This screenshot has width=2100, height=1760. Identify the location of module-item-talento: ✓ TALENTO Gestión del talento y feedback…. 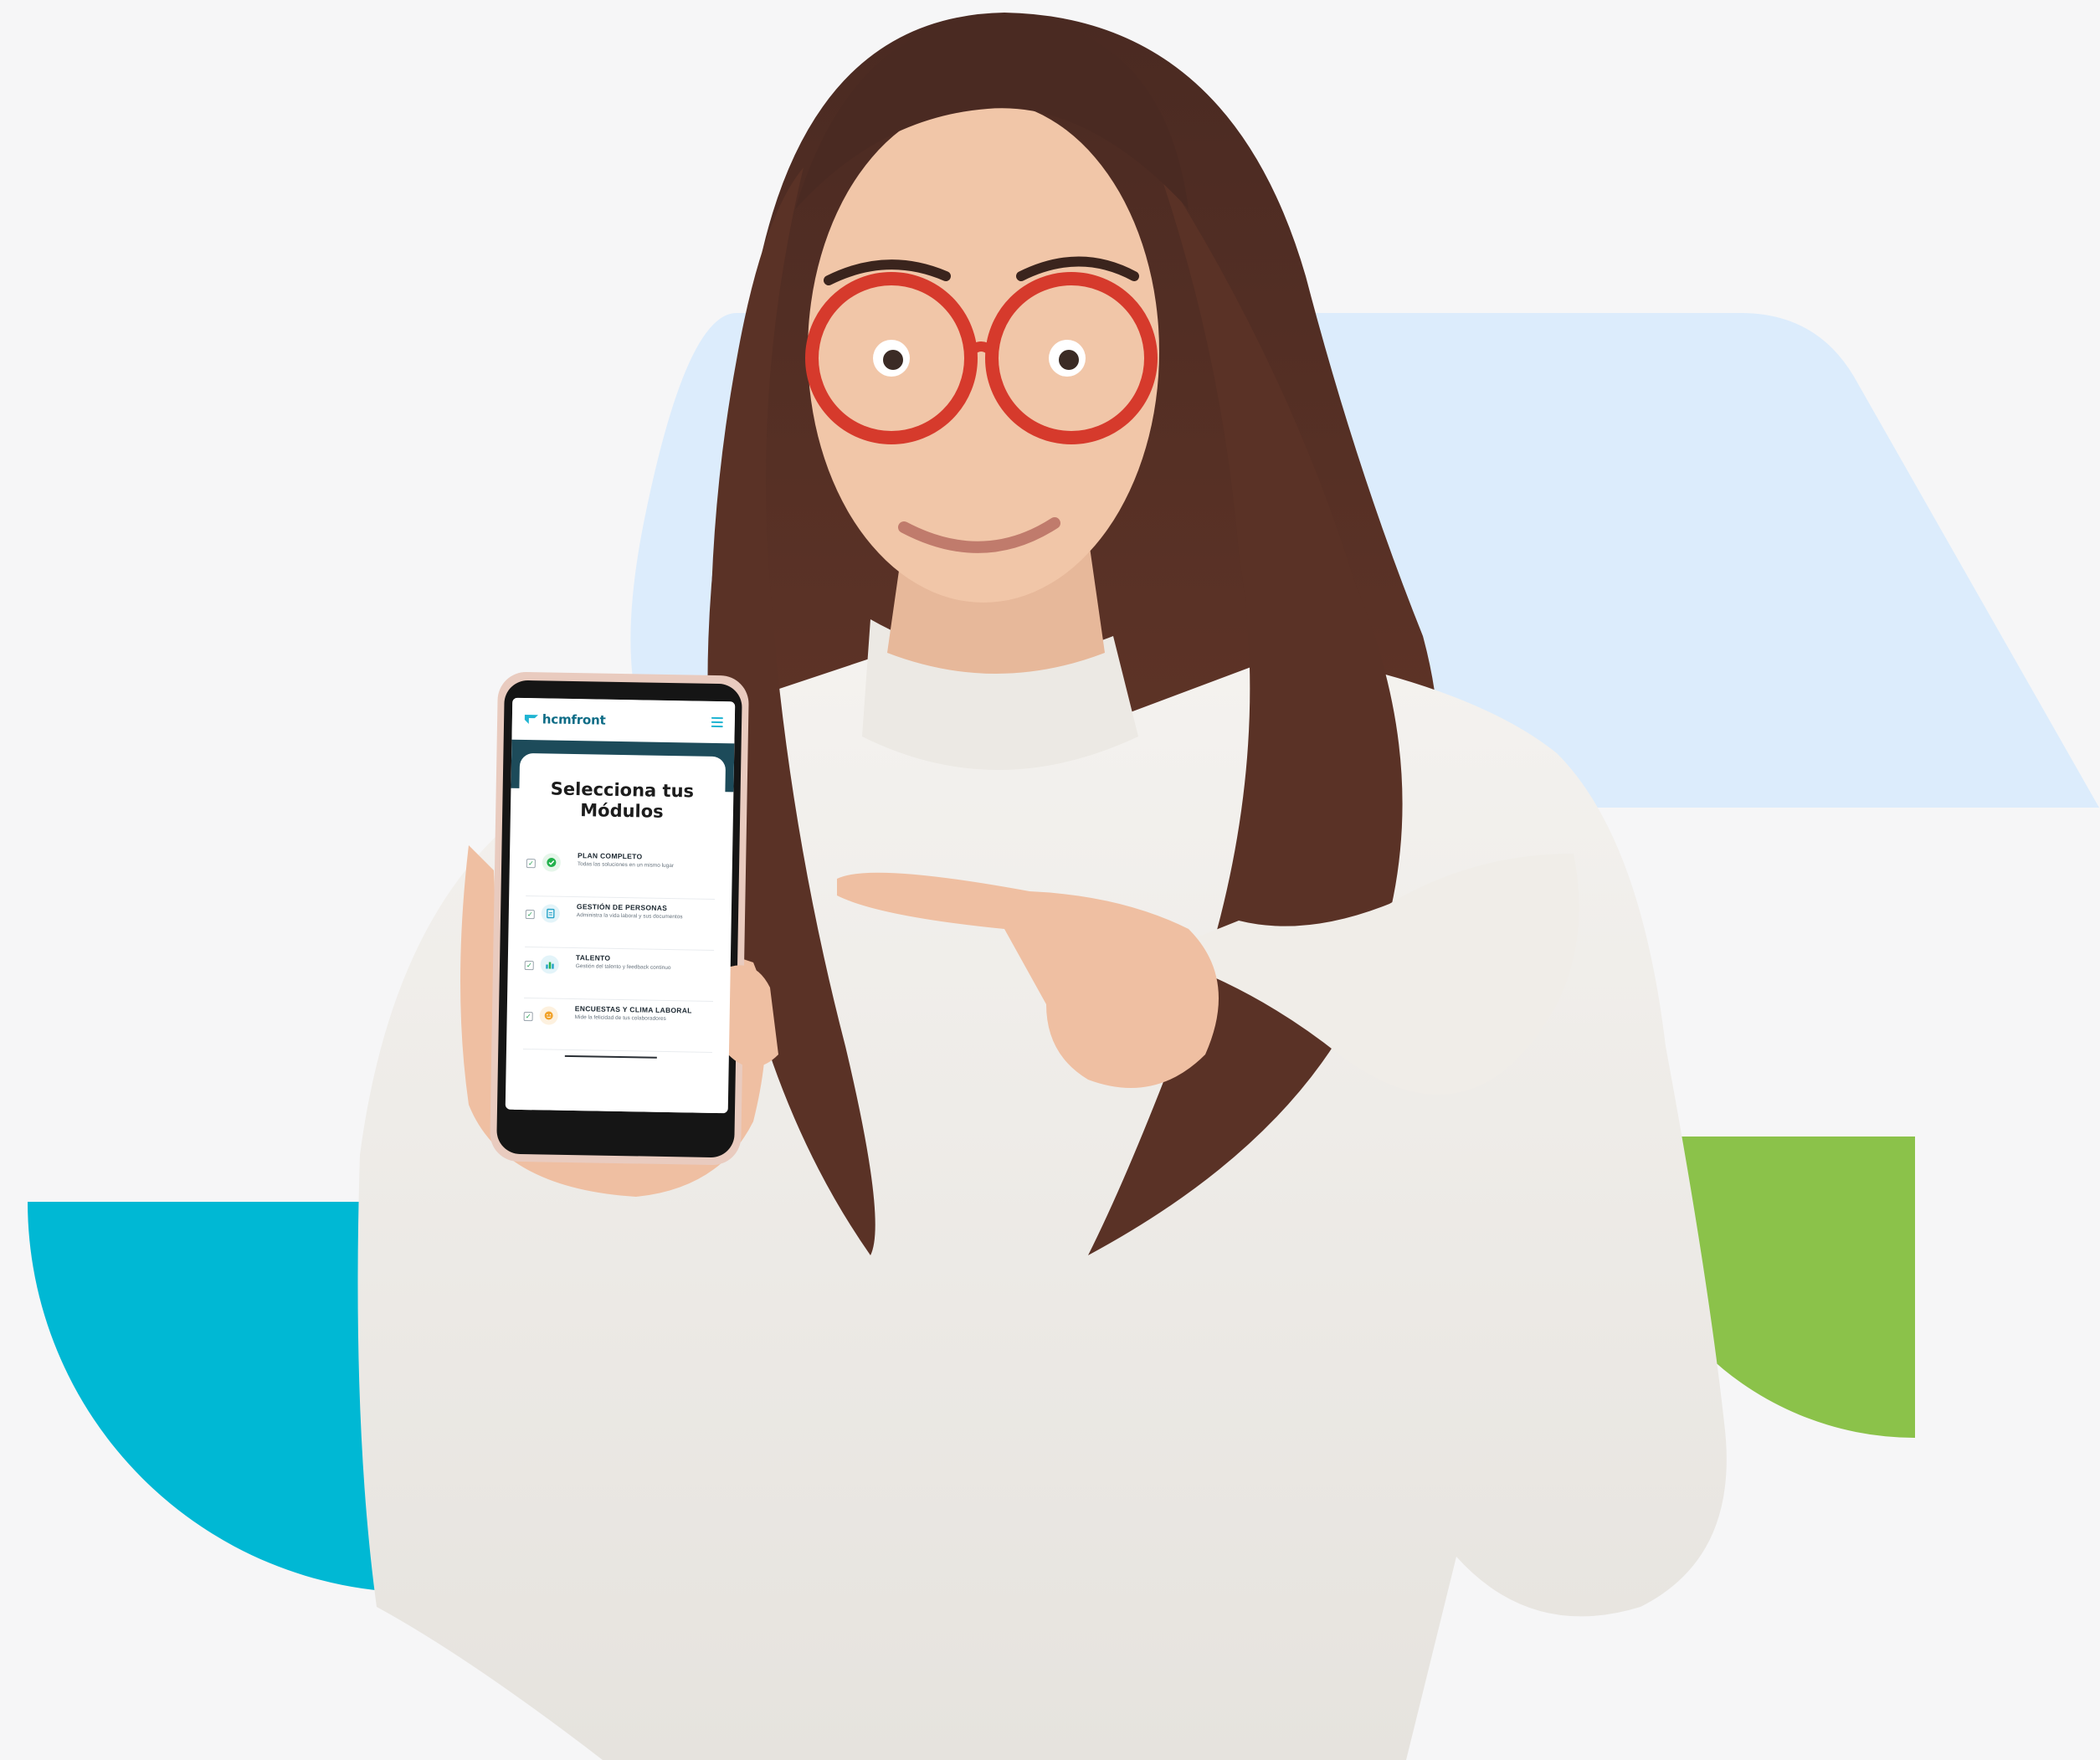
(619, 975).